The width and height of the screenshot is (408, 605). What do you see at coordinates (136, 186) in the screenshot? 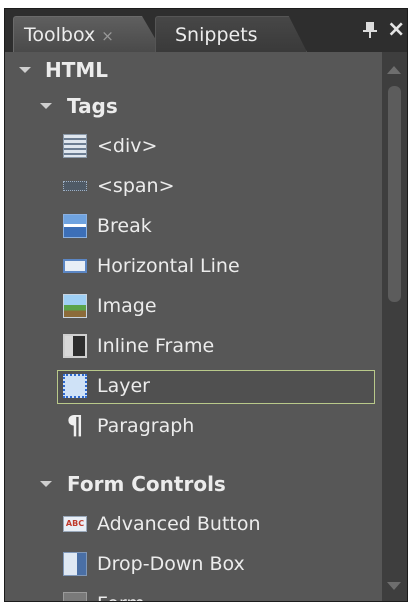
I see `tool-item-label: <span>` at bounding box center [136, 186].